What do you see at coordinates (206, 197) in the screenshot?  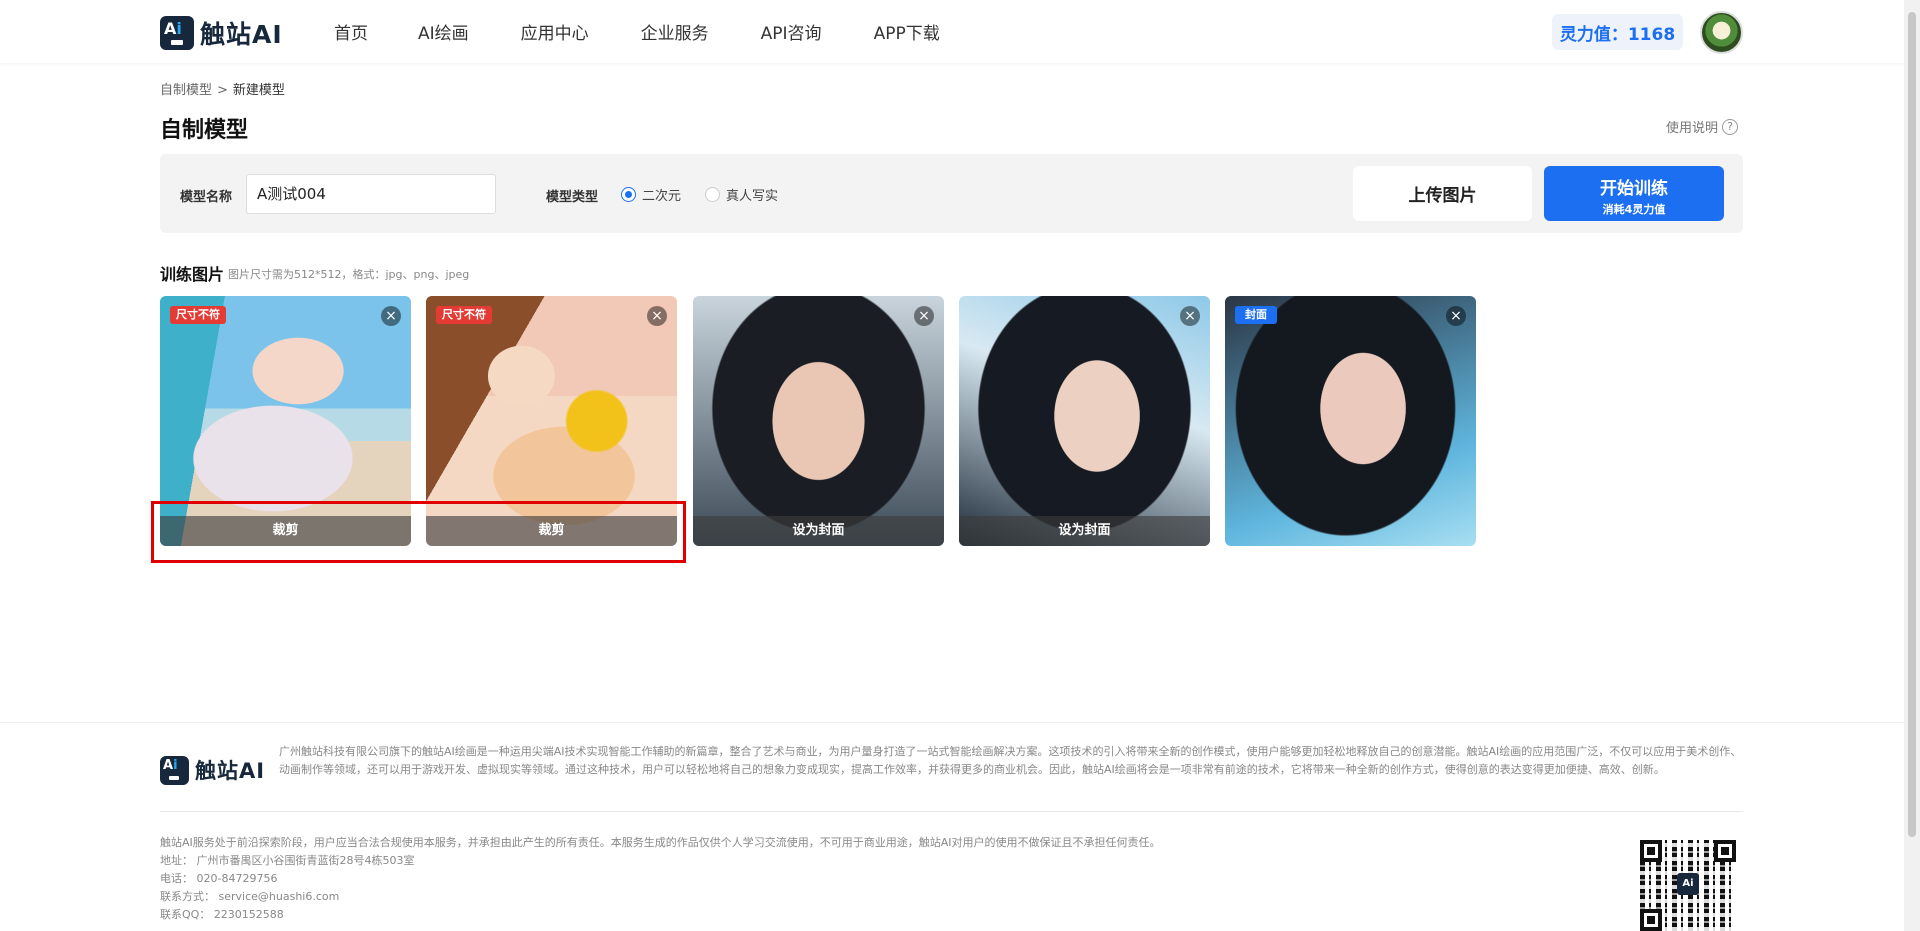 I see `model-name-label: 模型名称` at bounding box center [206, 197].